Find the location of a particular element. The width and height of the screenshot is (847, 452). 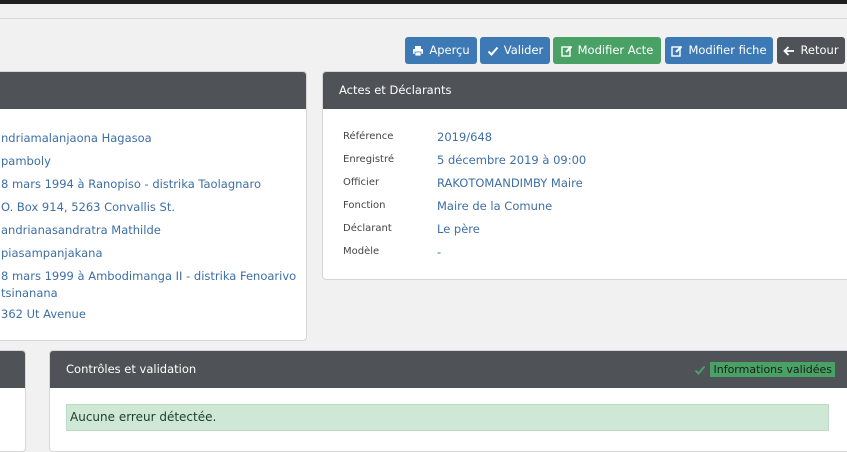

modele-value: - is located at coordinates (439, 252).